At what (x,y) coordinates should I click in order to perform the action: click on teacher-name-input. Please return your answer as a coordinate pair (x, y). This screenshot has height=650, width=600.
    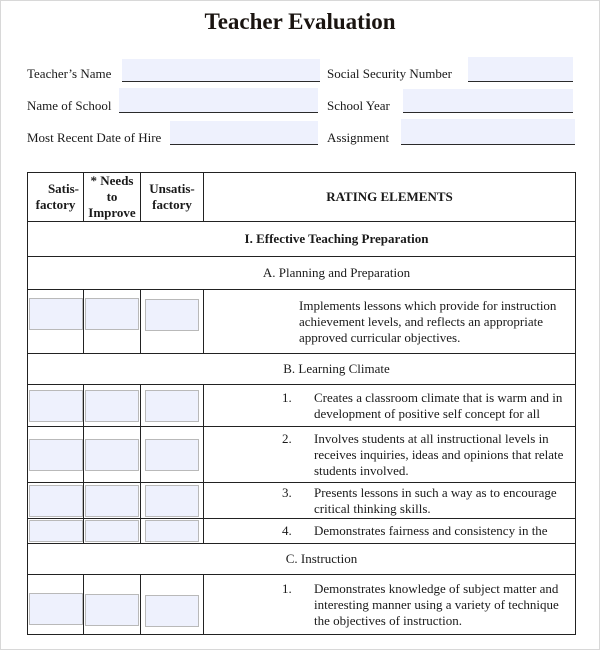
    Looking at the image, I should click on (221, 70).